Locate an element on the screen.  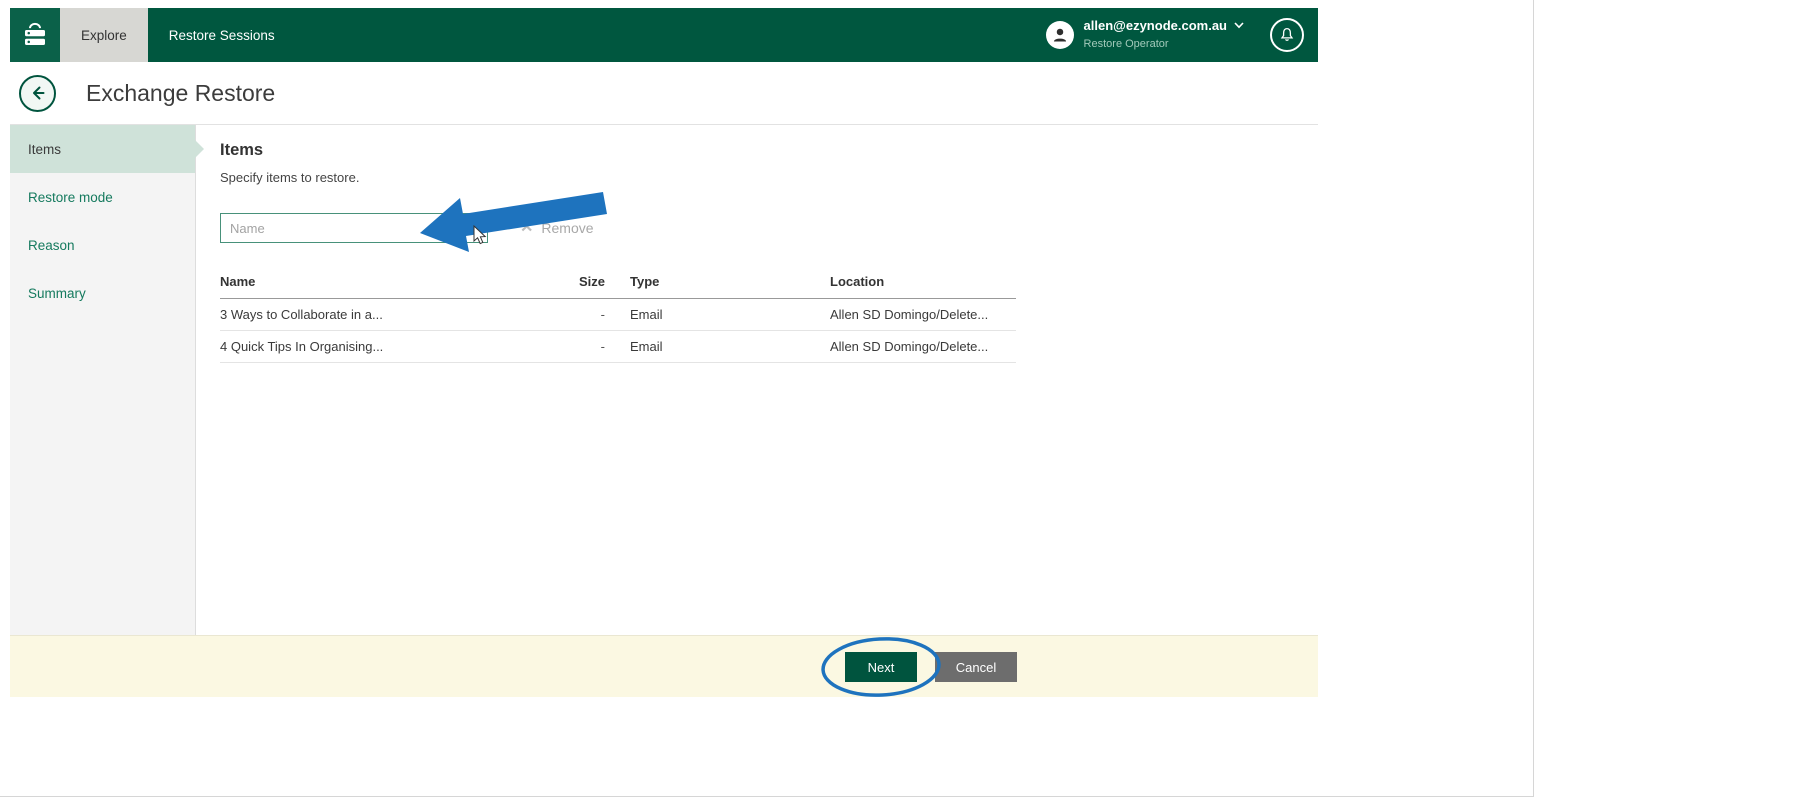
remove-x-icon: ✕ is located at coordinates (527, 227).